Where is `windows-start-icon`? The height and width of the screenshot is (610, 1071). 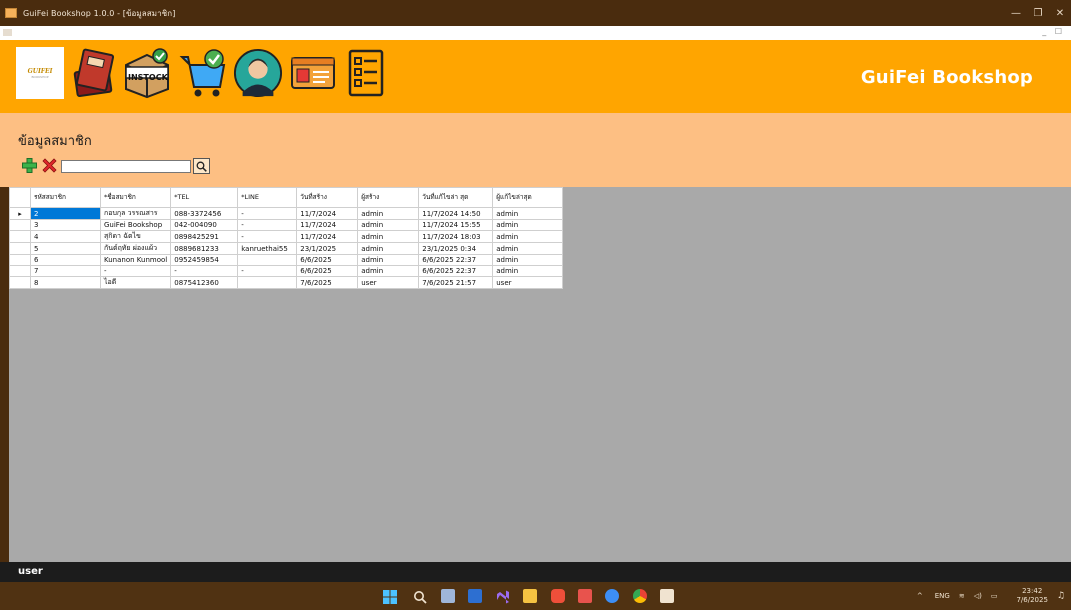
windows-start-icon is located at coordinates (390, 596).